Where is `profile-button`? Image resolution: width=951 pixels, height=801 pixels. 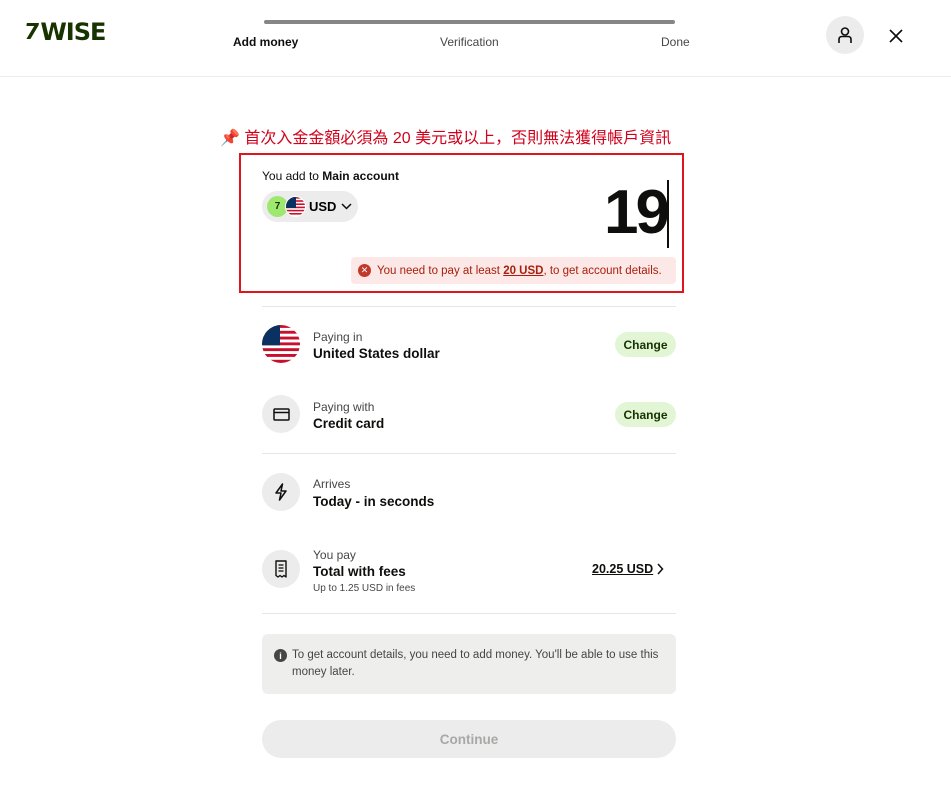 profile-button is located at coordinates (845, 35).